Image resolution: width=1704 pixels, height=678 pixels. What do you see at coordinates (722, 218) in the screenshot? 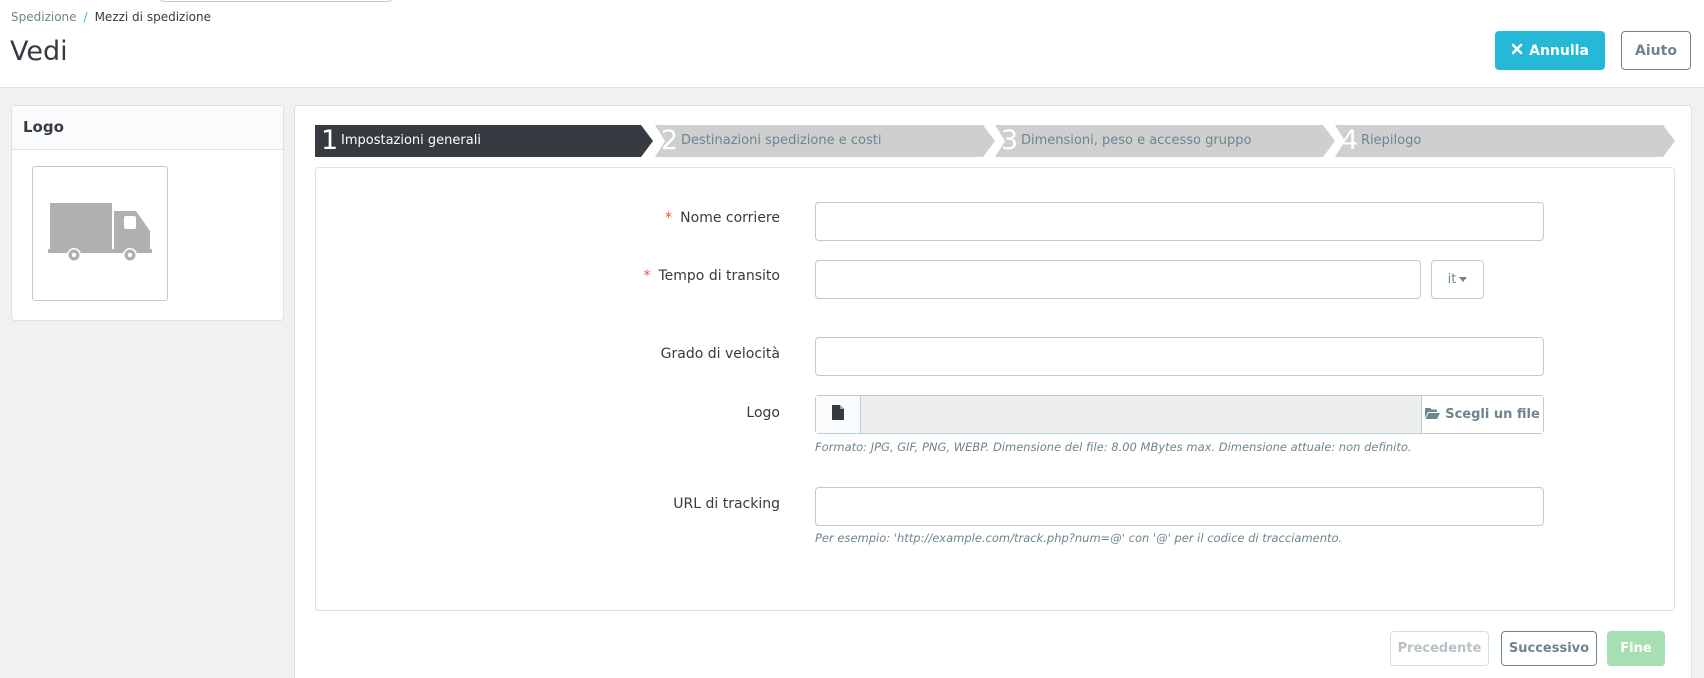
I see `carrier-name-label: * Nome corriere` at bounding box center [722, 218].